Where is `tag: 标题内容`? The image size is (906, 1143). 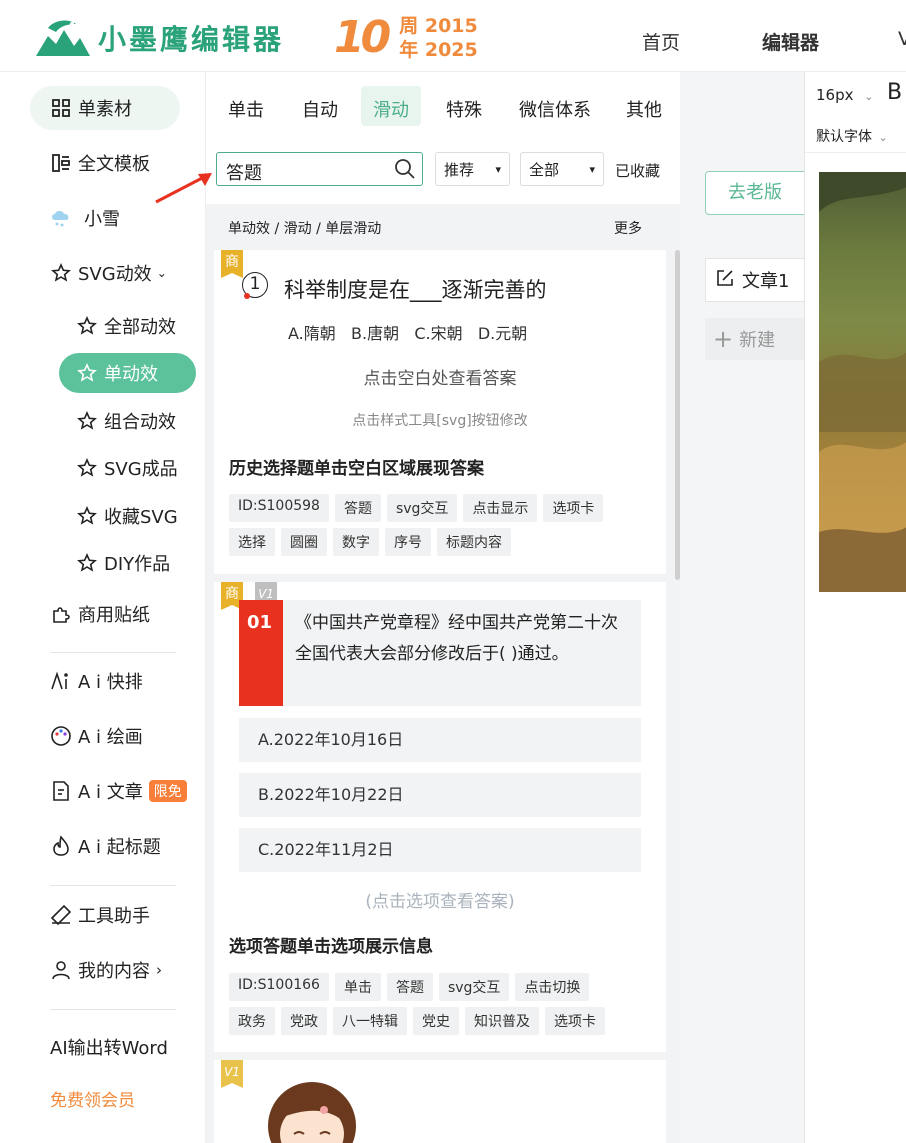 tag: 标题内容 is located at coordinates (474, 542).